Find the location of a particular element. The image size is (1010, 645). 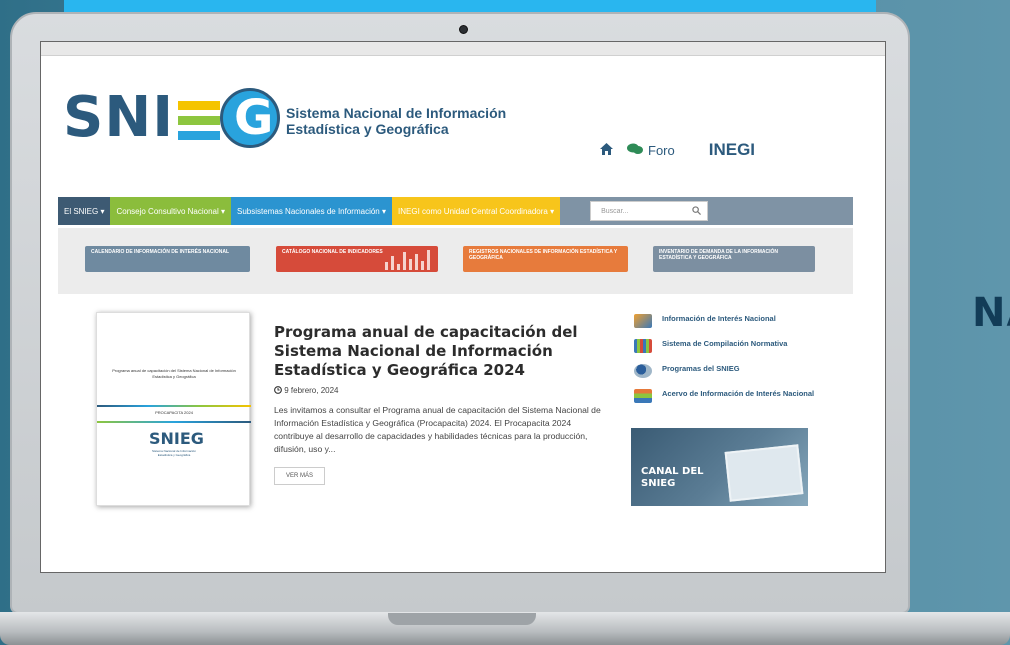

clock-icon is located at coordinates (279, 390).